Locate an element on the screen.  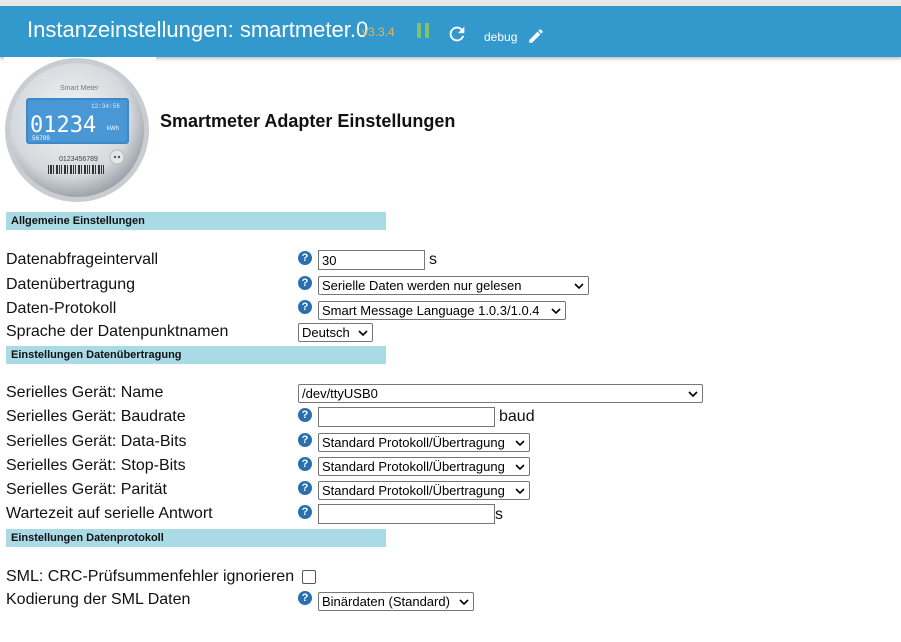
protocol-select: Smart Message Language 1.0.3/1.0.4 is located at coordinates (442, 310).